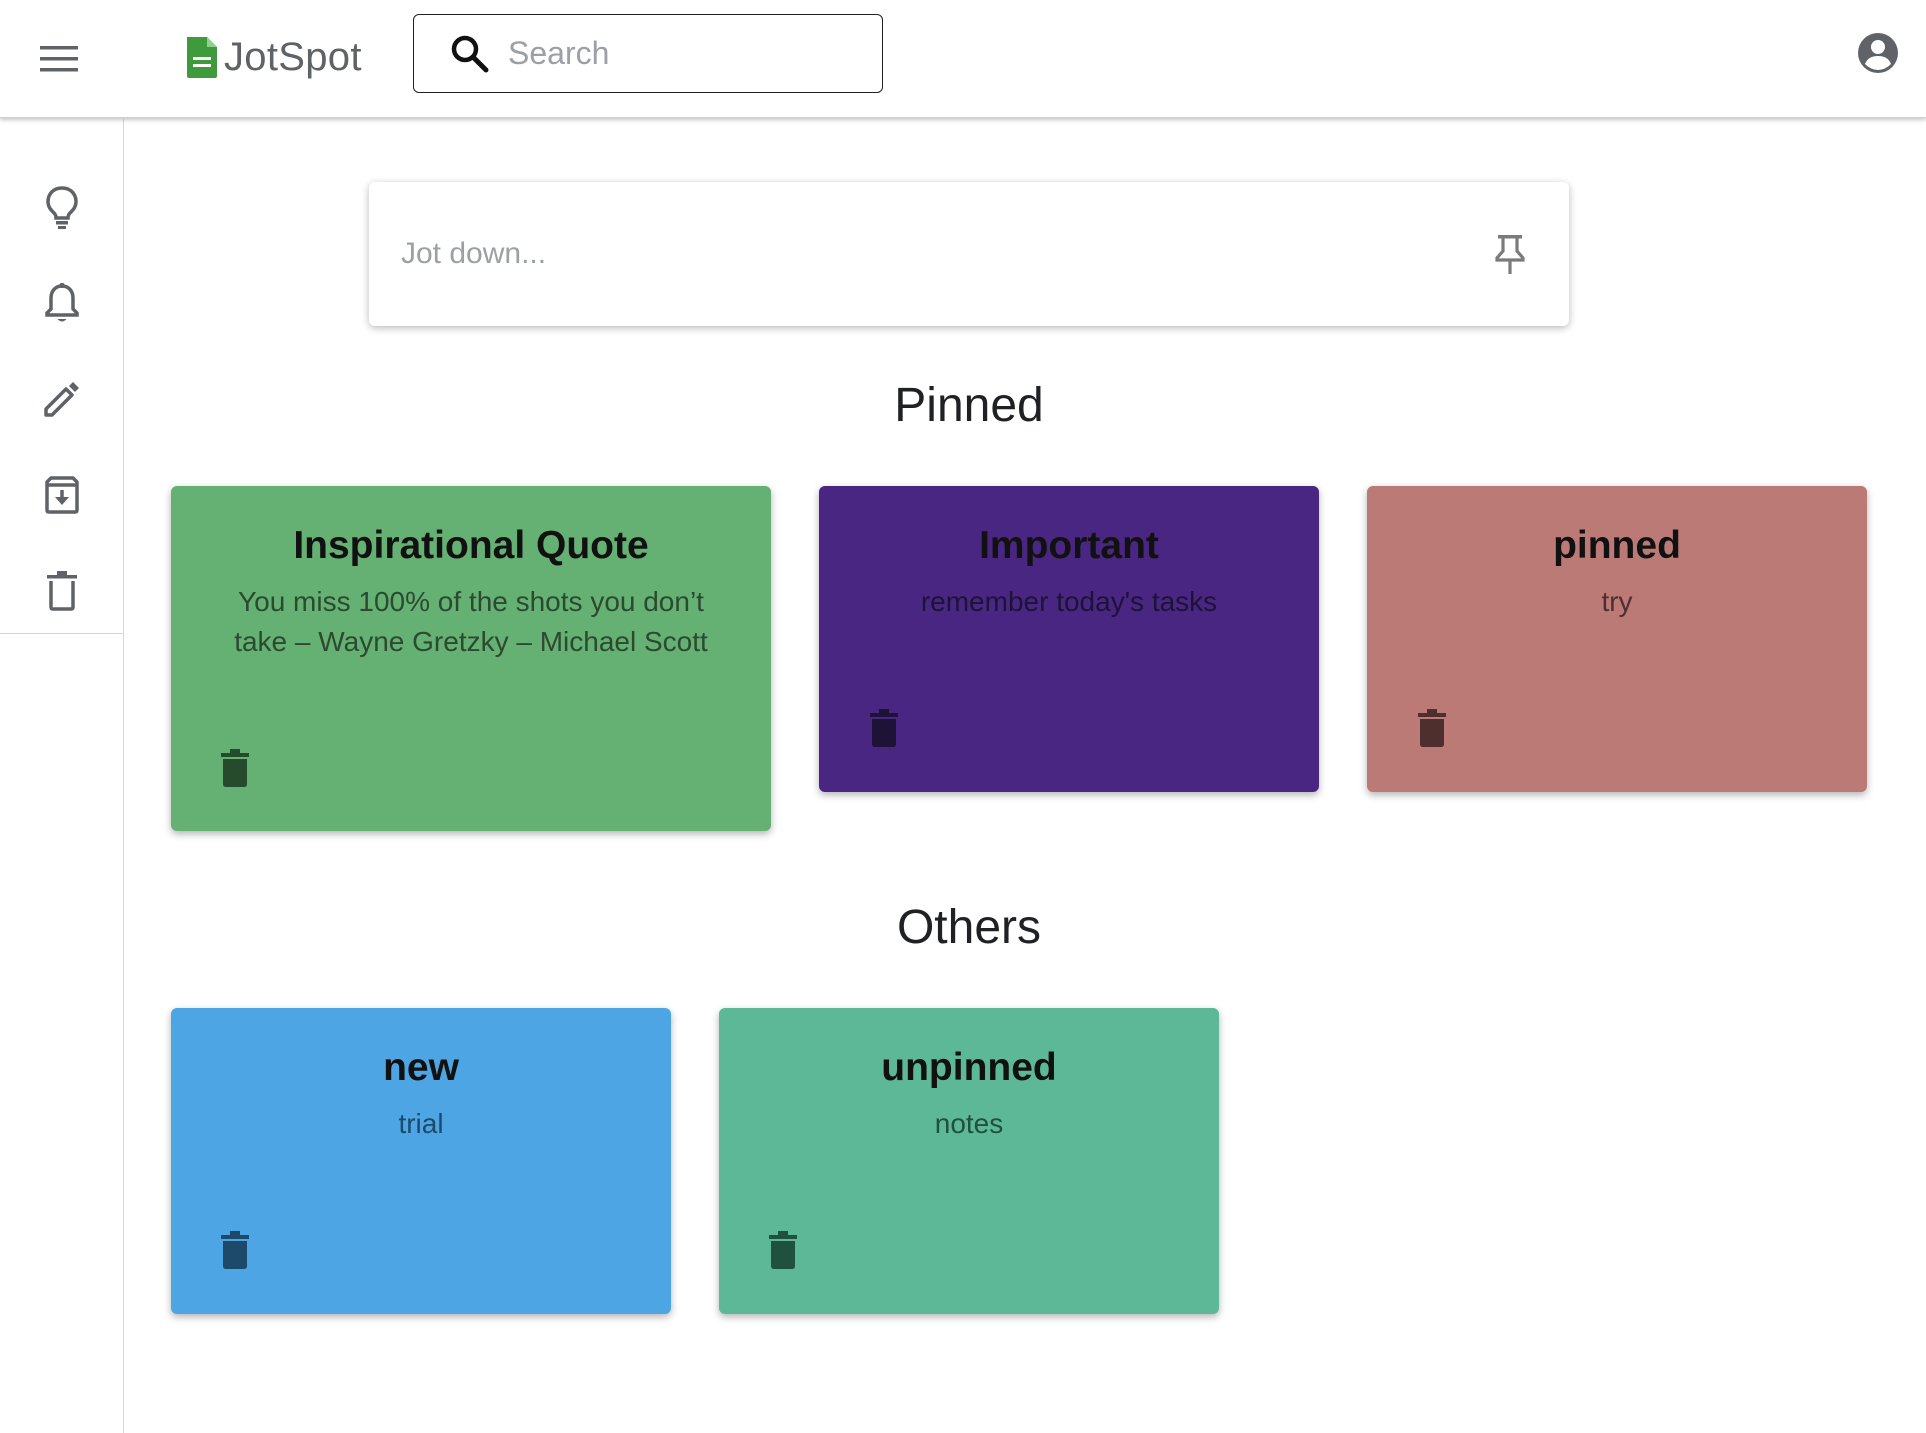 The image size is (1926, 1433). I want to click on archive-icon, so click(62, 495).